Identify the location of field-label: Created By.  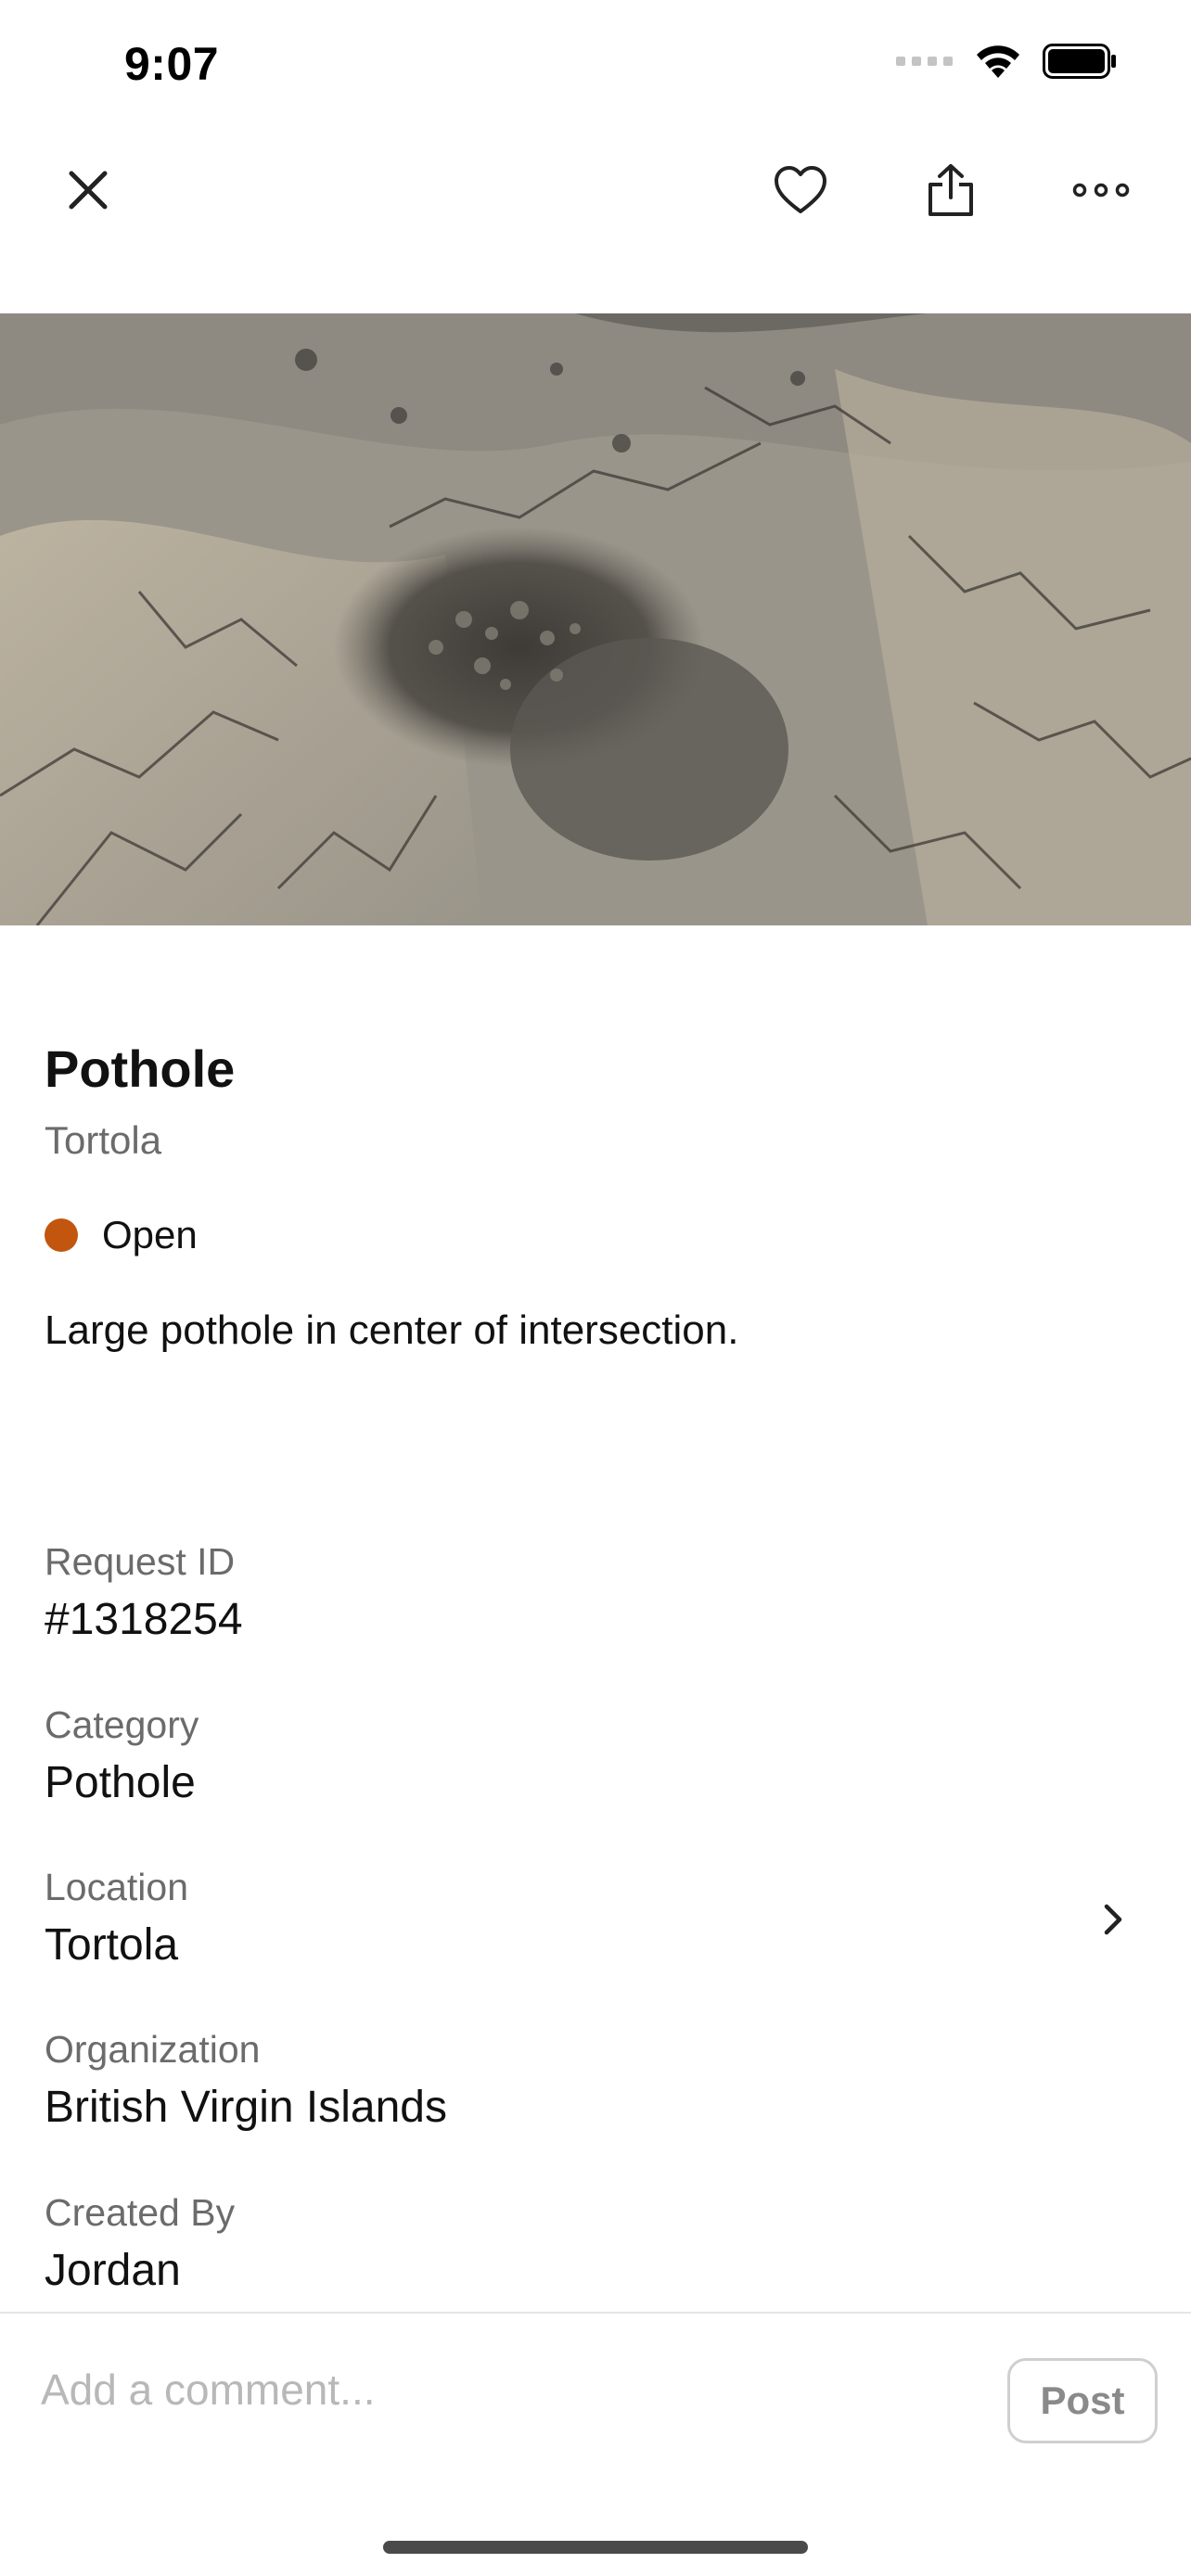
(140, 2212).